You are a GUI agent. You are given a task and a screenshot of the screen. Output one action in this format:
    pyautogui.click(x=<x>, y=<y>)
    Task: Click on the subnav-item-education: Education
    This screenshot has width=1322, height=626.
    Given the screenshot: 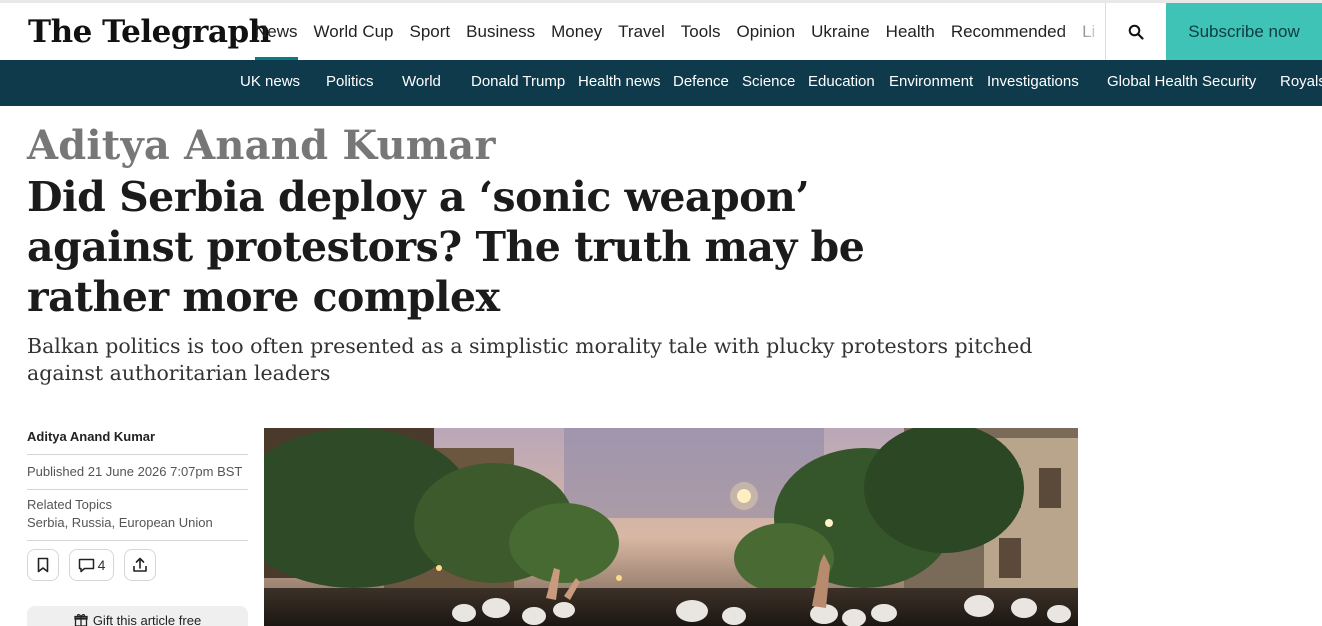 What is the action you would take?
    pyautogui.click(x=841, y=83)
    